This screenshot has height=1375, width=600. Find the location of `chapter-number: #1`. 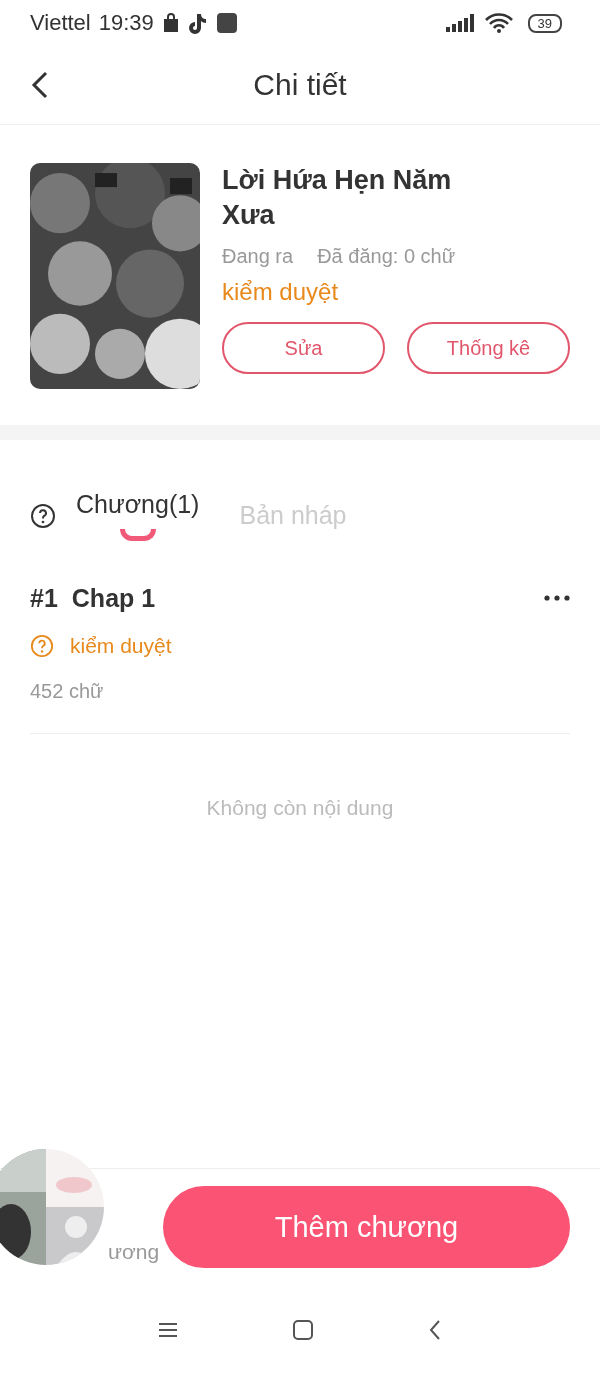

chapter-number: #1 is located at coordinates (44, 598).